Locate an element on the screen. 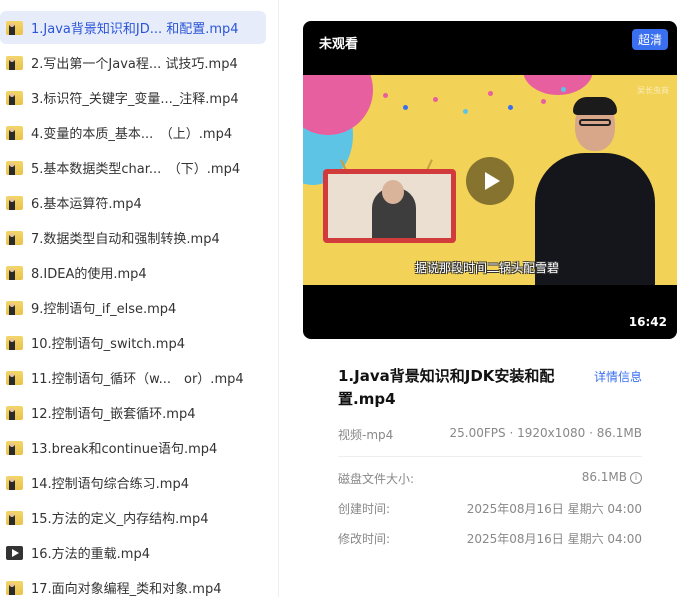  file-list-item: 13.break和continue语句.mp4 is located at coordinates (133, 447).